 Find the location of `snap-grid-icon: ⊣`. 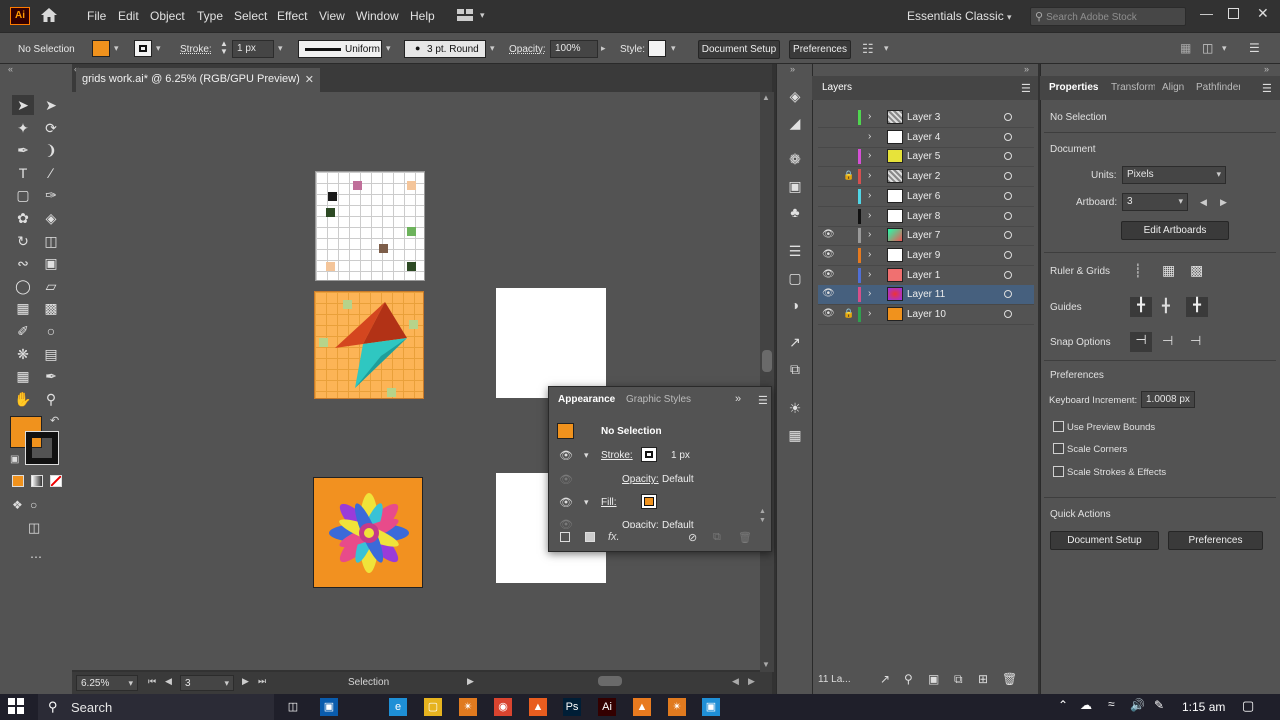

snap-grid-icon: ⊣ is located at coordinates (1167, 341).